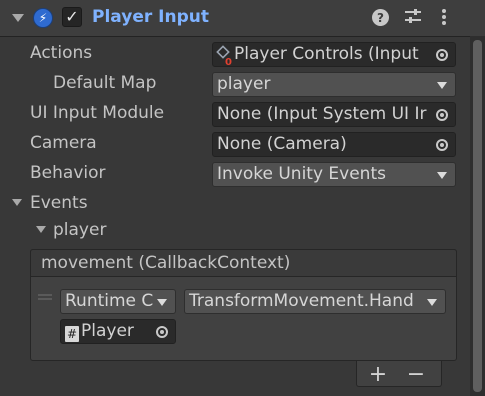  Describe the element at coordinates (378, 375) in the screenshot. I see `add-listener-button: +` at that location.